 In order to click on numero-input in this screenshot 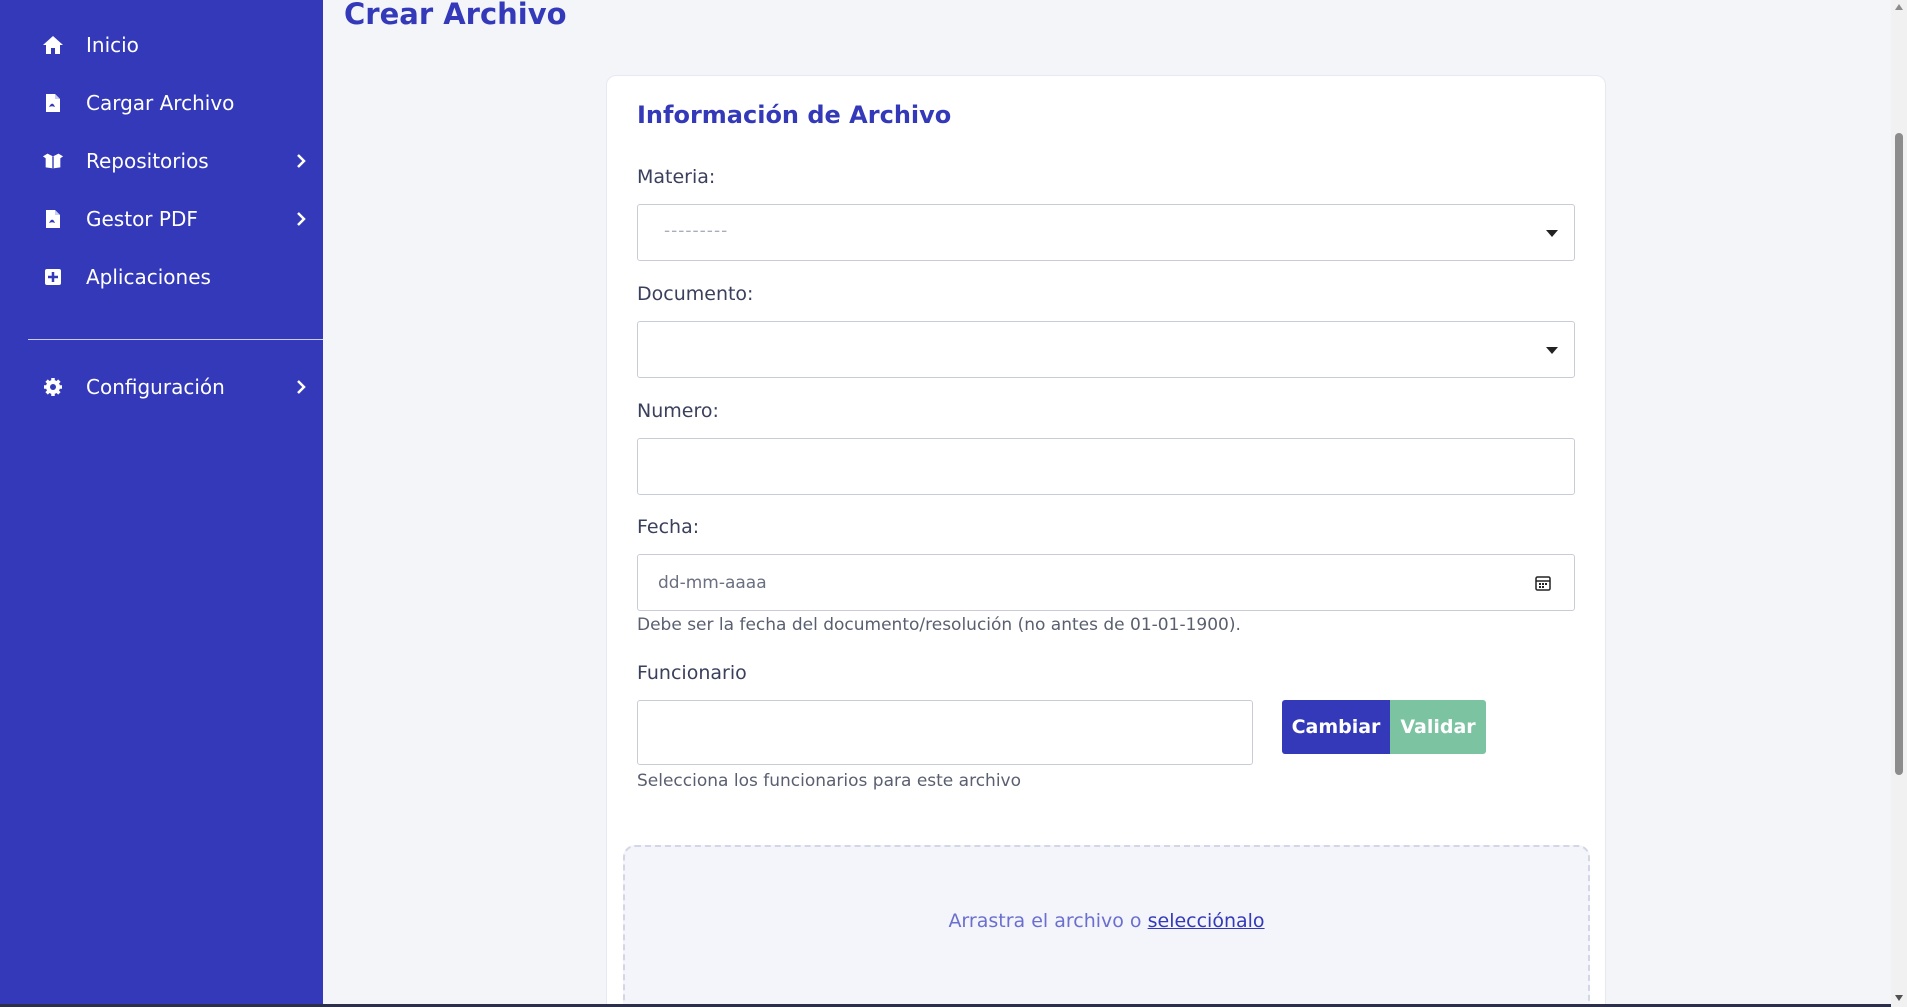, I will do `click(1106, 466)`.